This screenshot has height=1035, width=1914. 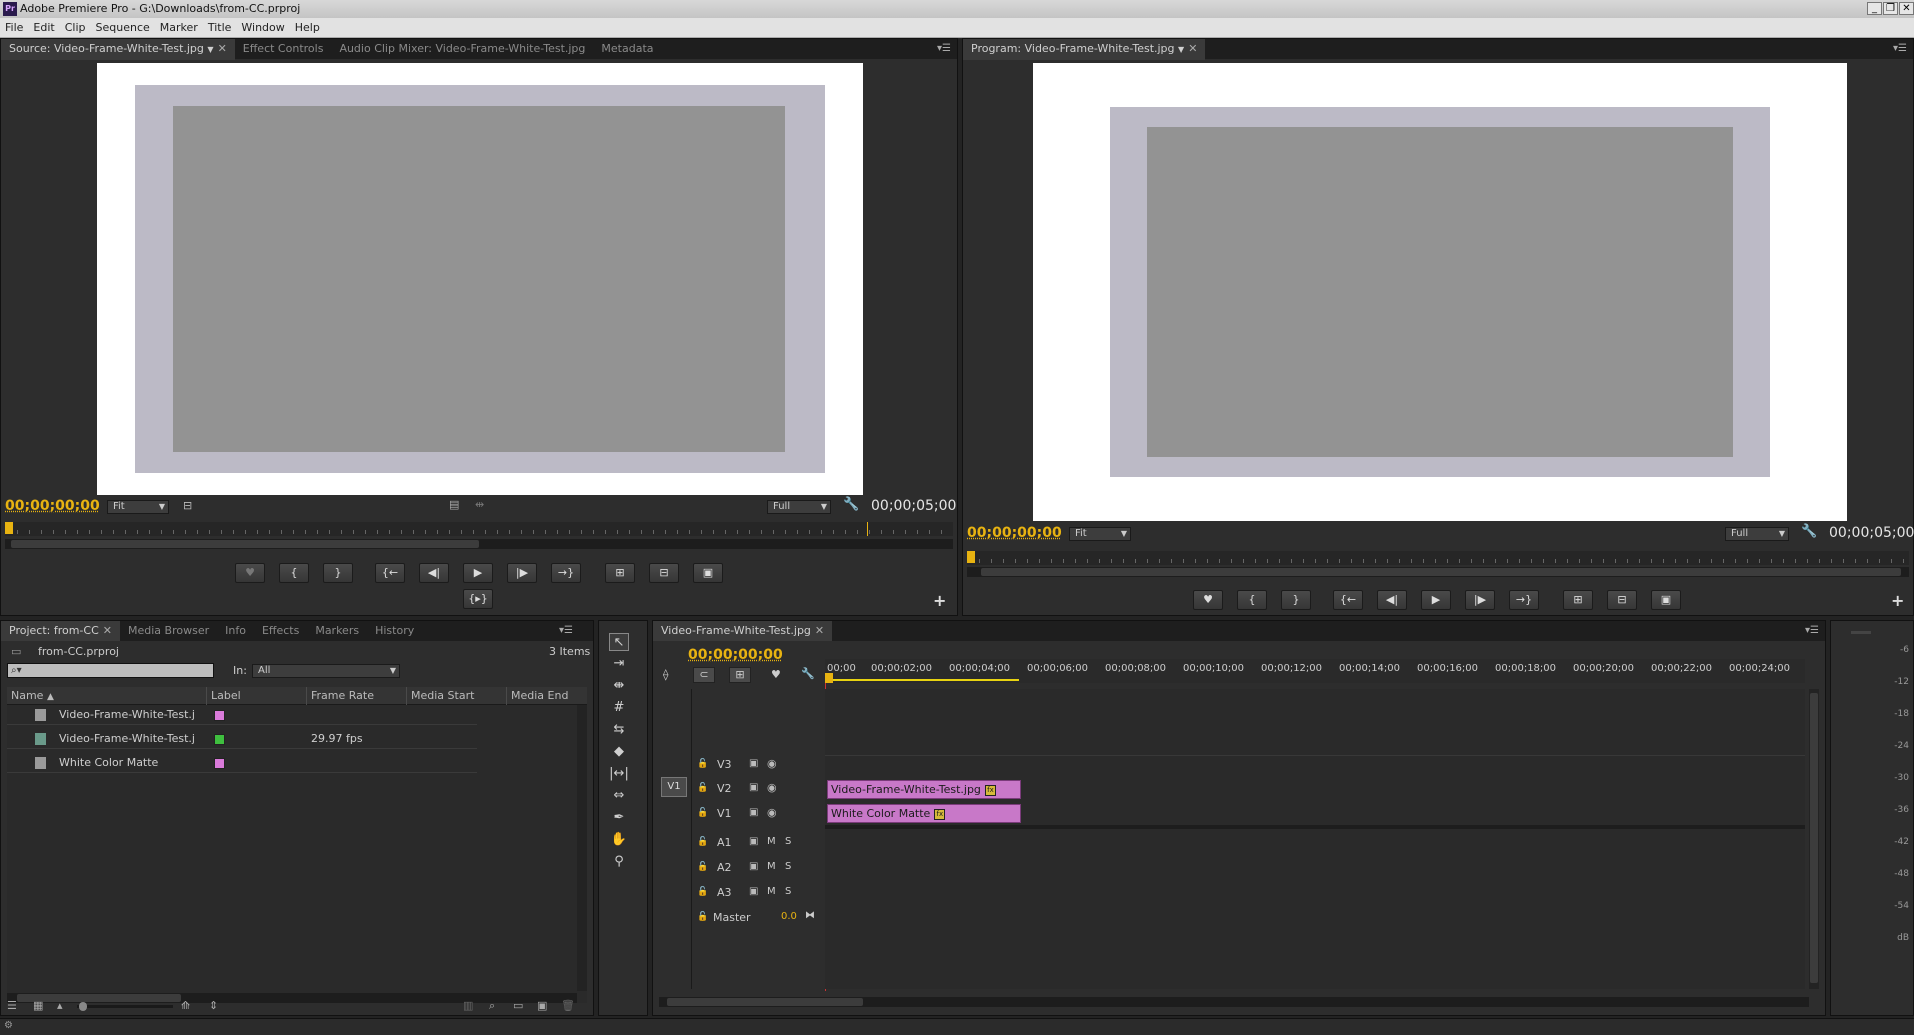 What do you see at coordinates (1438, 558) in the screenshot?
I see `program-time-ruler` at bounding box center [1438, 558].